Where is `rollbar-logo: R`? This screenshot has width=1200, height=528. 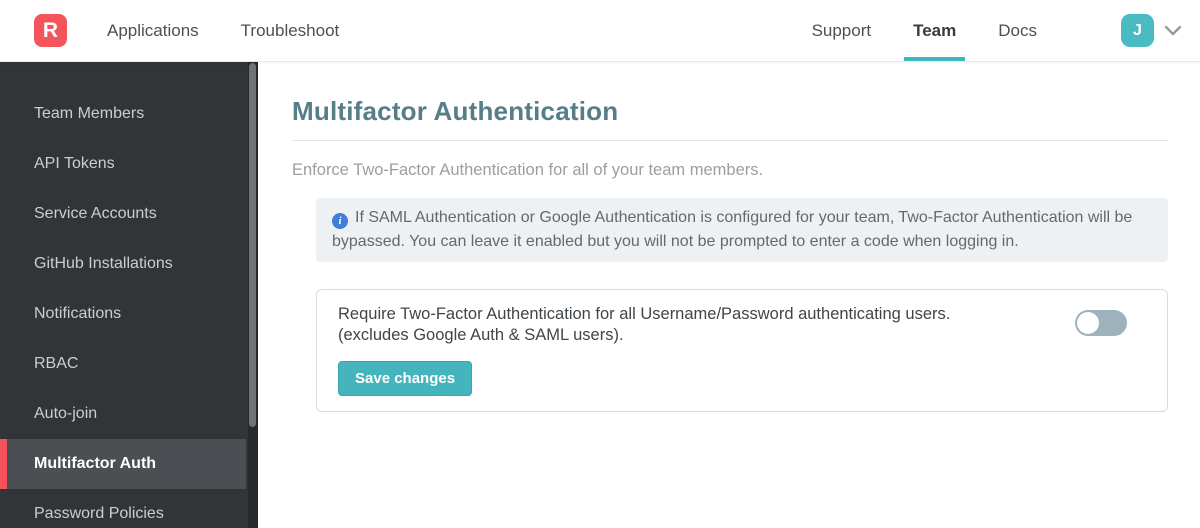 rollbar-logo: R is located at coordinates (50, 30).